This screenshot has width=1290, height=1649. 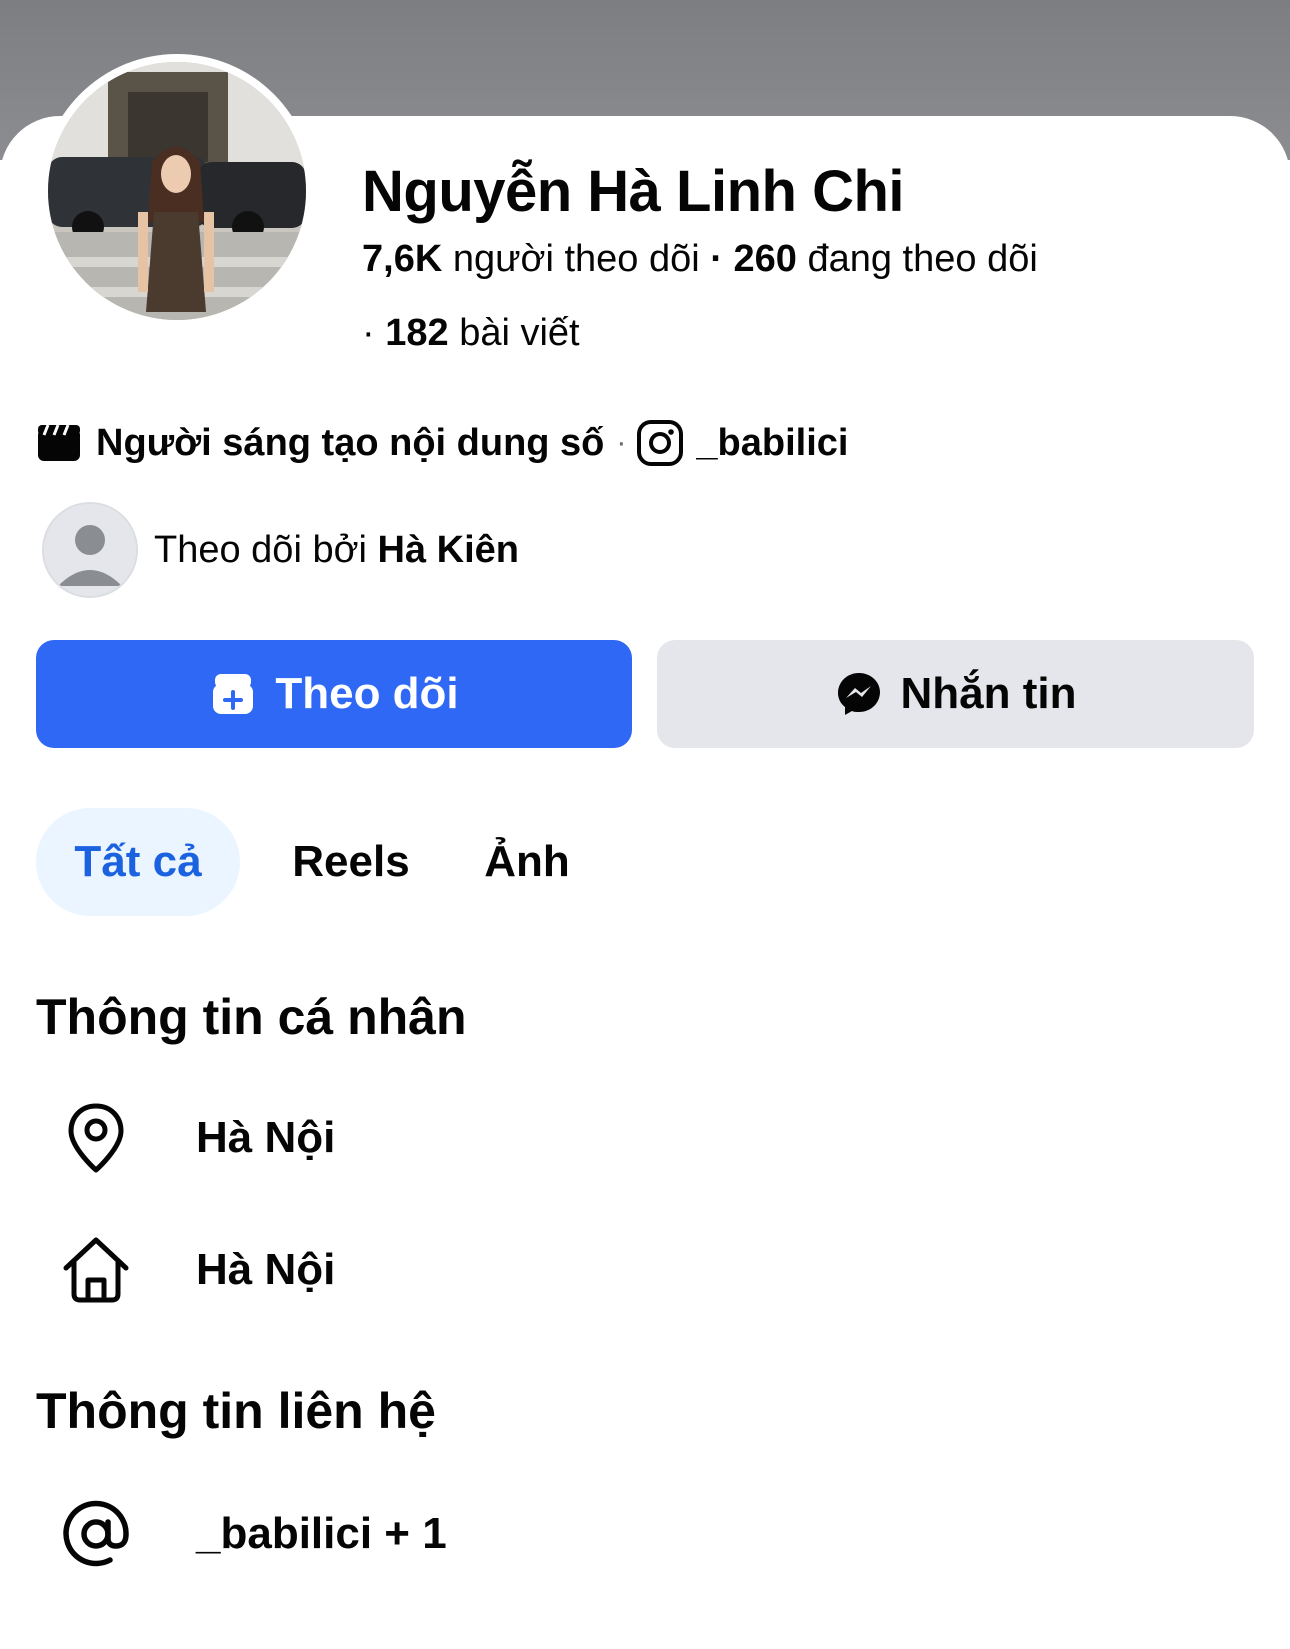 I want to click on posts-prefix: ·, so click(x=368, y=333).